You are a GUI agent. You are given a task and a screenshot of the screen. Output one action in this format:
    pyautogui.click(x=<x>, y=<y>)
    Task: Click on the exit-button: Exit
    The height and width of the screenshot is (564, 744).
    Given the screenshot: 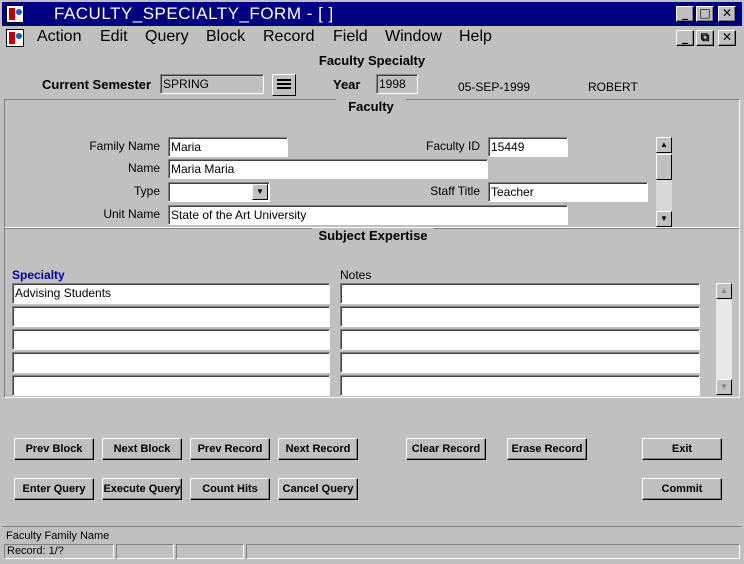 What is the action you would take?
    pyautogui.click(x=682, y=449)
    